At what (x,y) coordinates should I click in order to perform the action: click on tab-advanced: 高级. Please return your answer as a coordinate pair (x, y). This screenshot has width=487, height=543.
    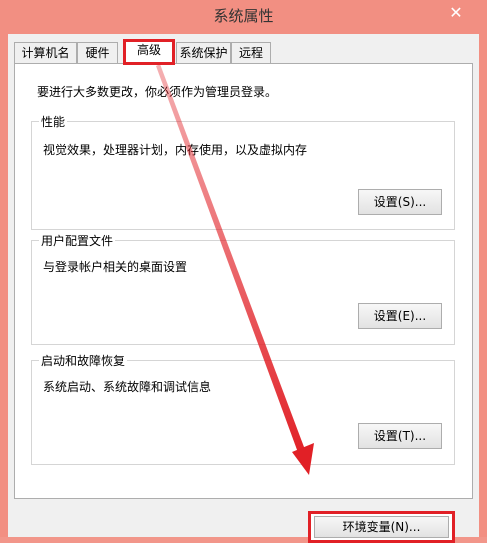
    Looking at the image, I should click on (149, 53).